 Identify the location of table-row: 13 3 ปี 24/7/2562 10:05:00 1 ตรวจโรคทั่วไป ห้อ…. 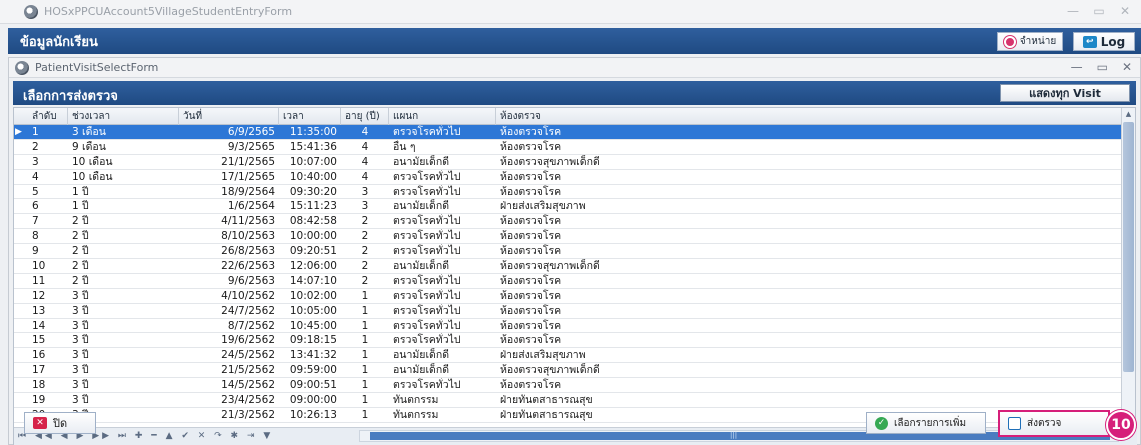
(568, 311).